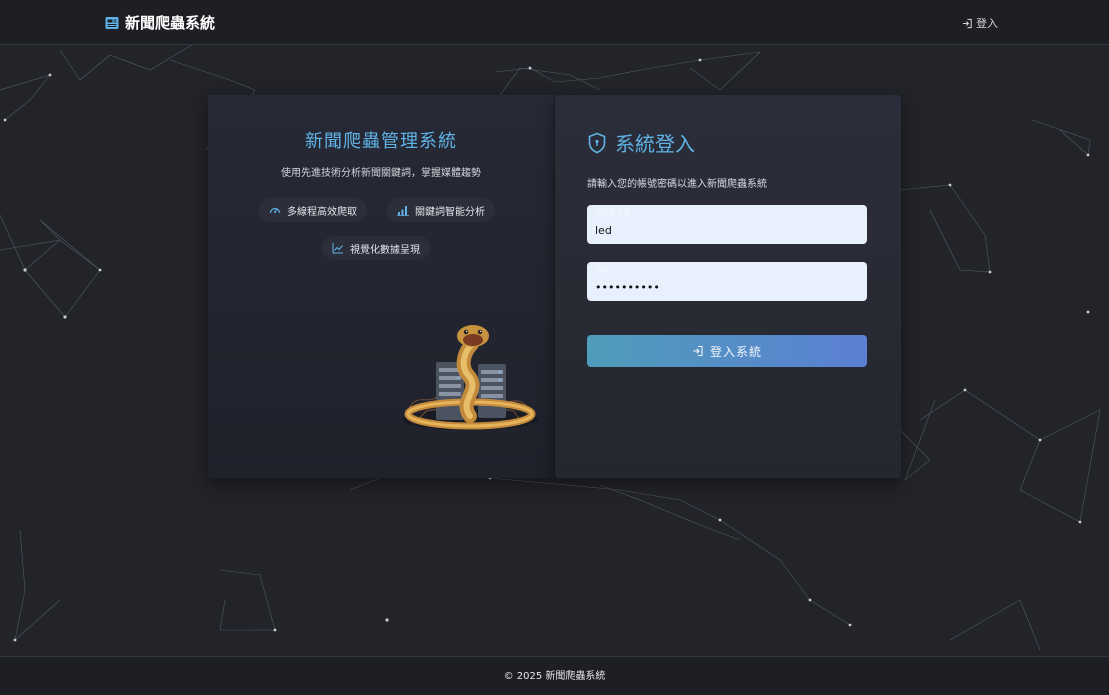  I want to click on feature-chip-crawling: 多線程高效爬取, so click(313, 210).